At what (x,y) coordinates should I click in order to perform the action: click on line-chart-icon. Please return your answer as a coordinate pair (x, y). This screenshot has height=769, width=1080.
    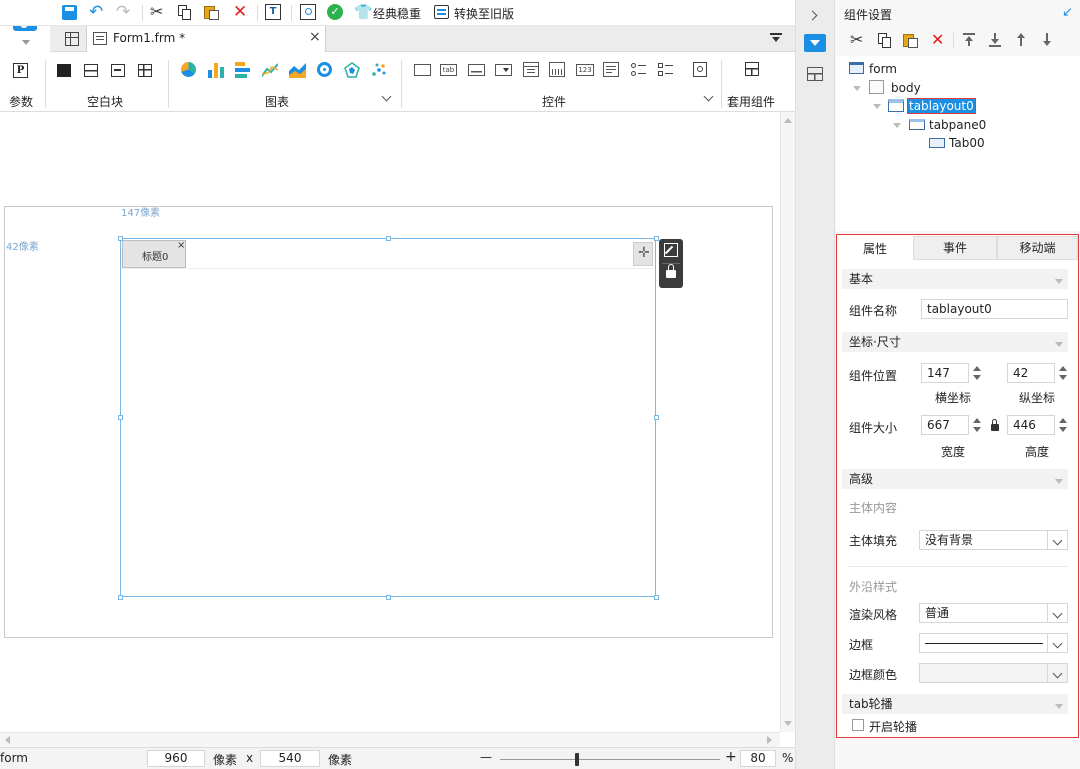
    Looking at the image, I should click on (270, 70).